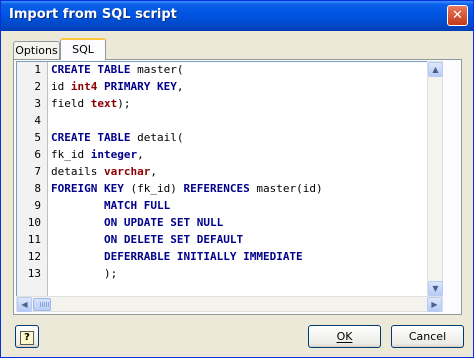 Image resolution: width=474 pixels, height=358 pixels. Describe the element at coordinates (163, 222) in the screenshot. I see `code-line: ON UPDATE SET NULL` at that location.